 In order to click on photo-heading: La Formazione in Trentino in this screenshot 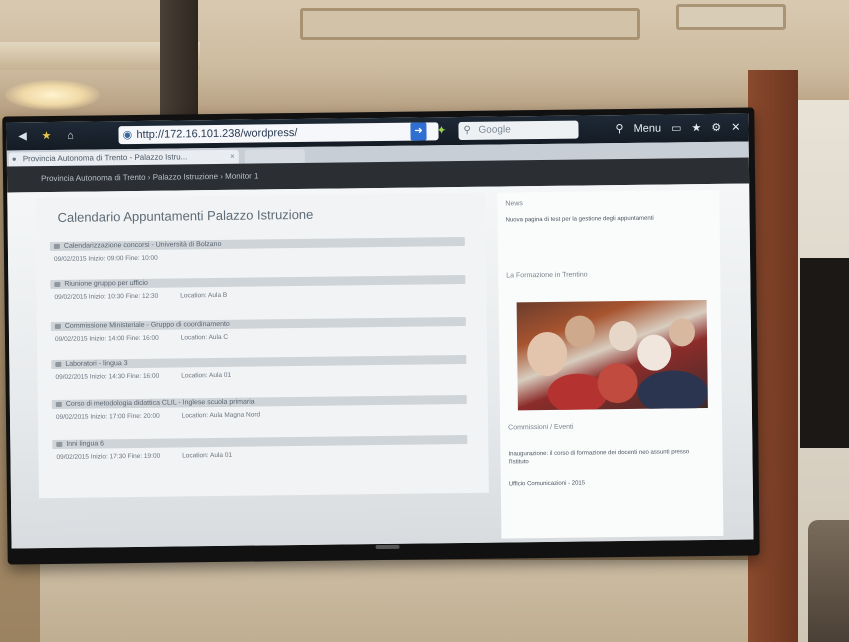, I will do `click(547, 275)`.